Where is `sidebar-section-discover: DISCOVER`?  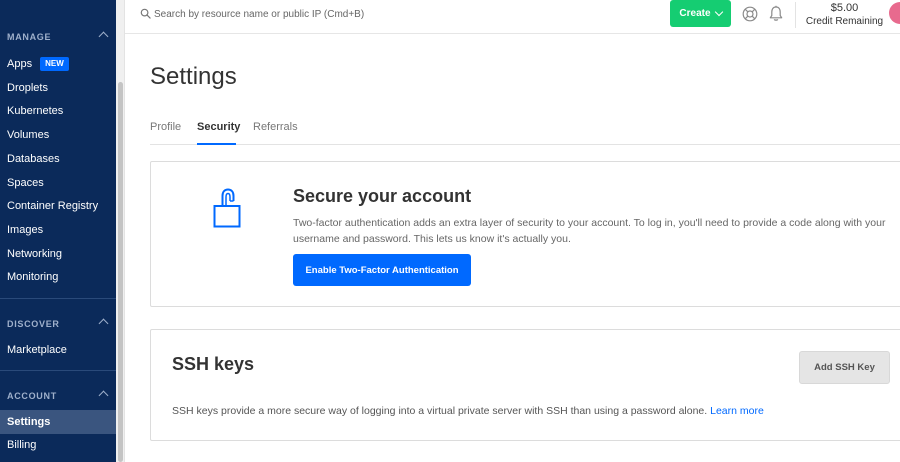 sidebar-section-discover: DISCOVER is located at coordinates (58, 323).